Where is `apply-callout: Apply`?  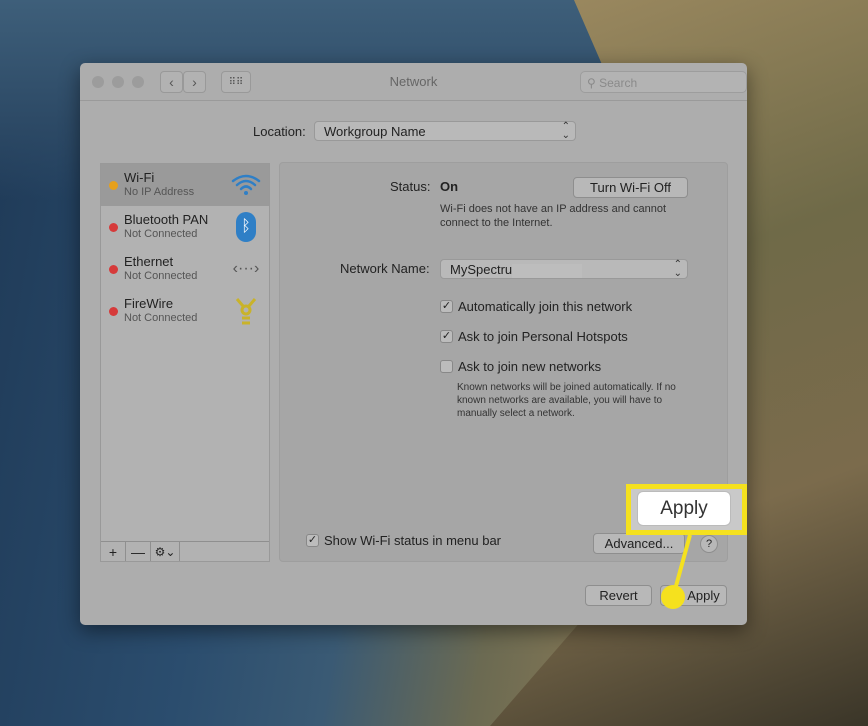
apply-callout: Apply is located at coordinates (686, 509).